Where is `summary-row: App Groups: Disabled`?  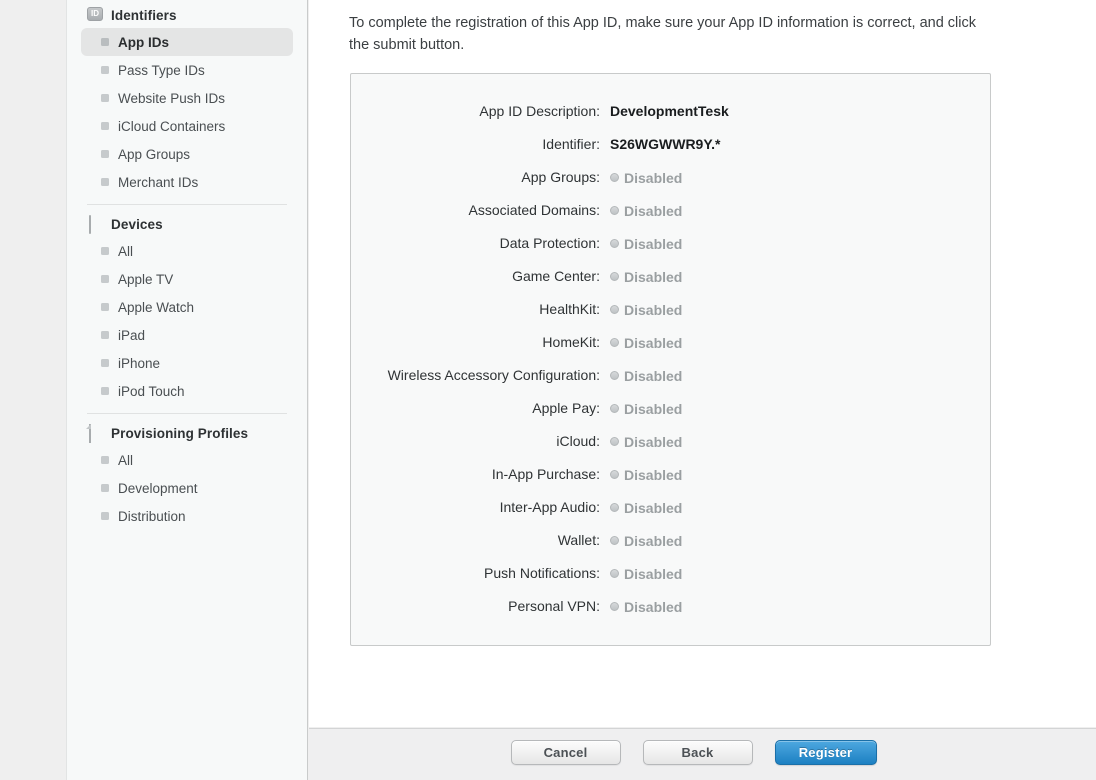 summary-row: App Groups: Disabled is located at coordinates (670, 185).